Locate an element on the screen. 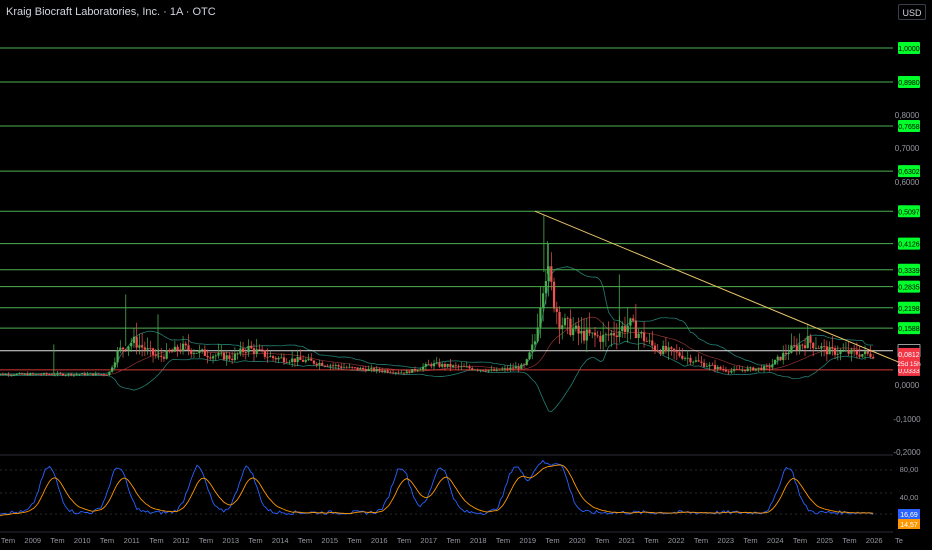  currency-button: USD is located at coordinates (912, 12).